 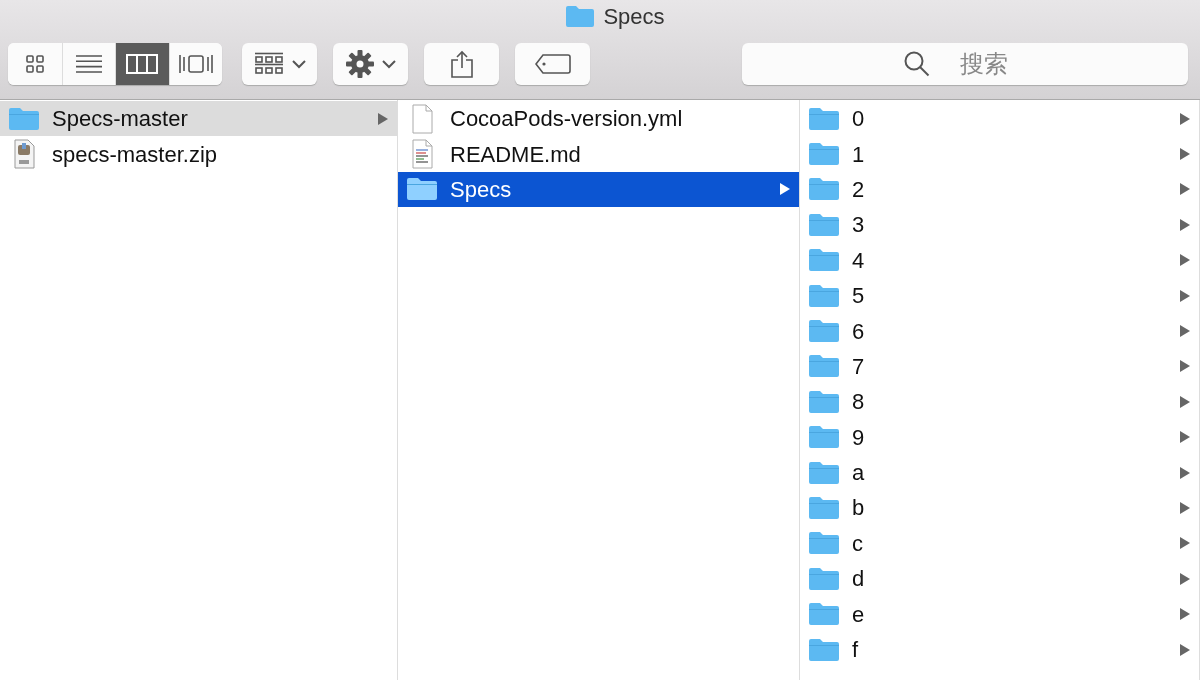 I want to click on tag-icon, so click(x=552, y=64).